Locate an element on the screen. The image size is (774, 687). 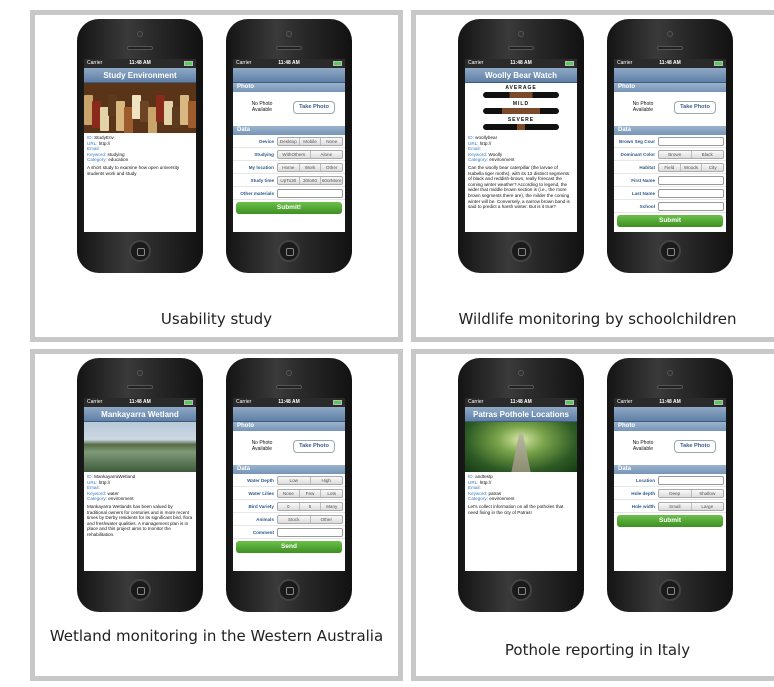
segmented-control: UpTo30 30to60 60orMore is located at coordinates (310, 180).